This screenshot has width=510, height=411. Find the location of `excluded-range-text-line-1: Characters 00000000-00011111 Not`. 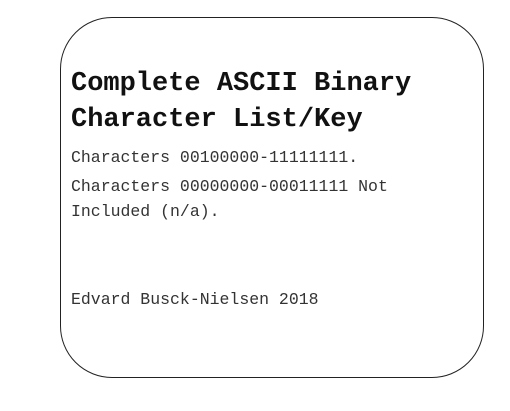

excluded-range-text-line-1: Characters 00000000-00011111 Not is located at coordinates (229, 186).